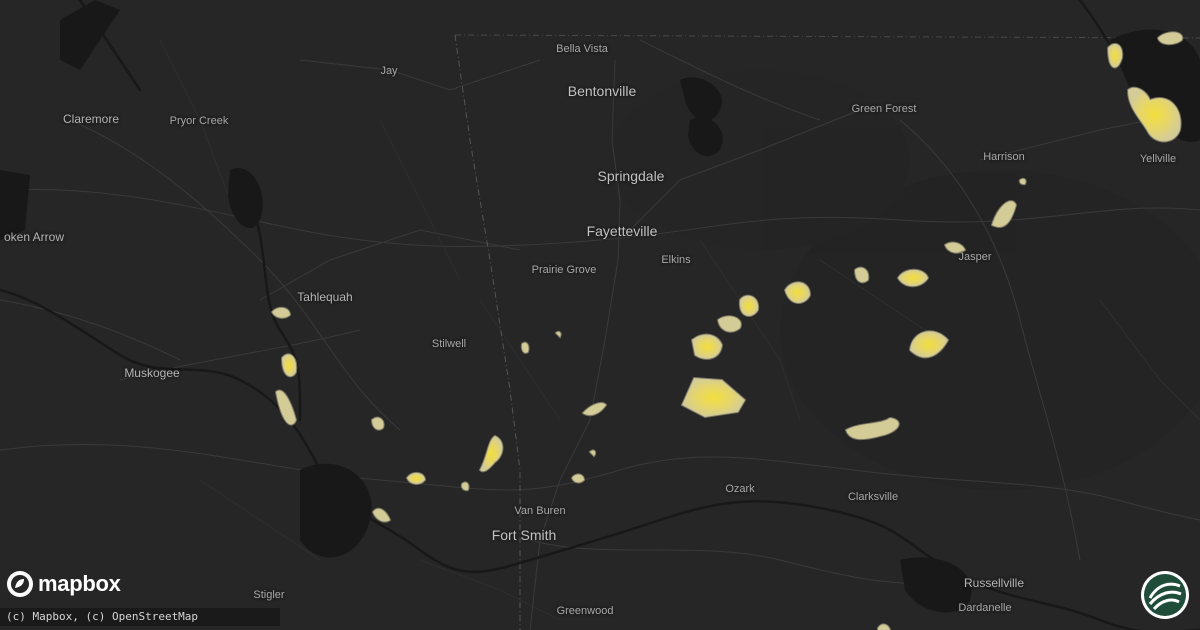 This screenshot has height=630, width=1200. I want to click on place-label-van-buren: Van Buren, so click(540, 511).